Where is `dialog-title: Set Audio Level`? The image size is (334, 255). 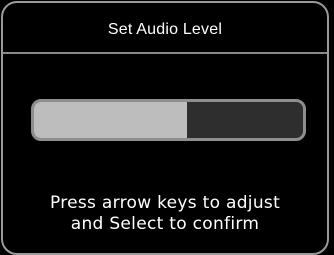 dialog-title: Set Audio Level is located at coordinates (165, 29).